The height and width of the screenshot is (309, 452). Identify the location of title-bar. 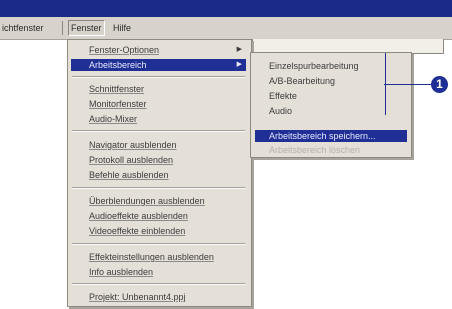
(226, 8).